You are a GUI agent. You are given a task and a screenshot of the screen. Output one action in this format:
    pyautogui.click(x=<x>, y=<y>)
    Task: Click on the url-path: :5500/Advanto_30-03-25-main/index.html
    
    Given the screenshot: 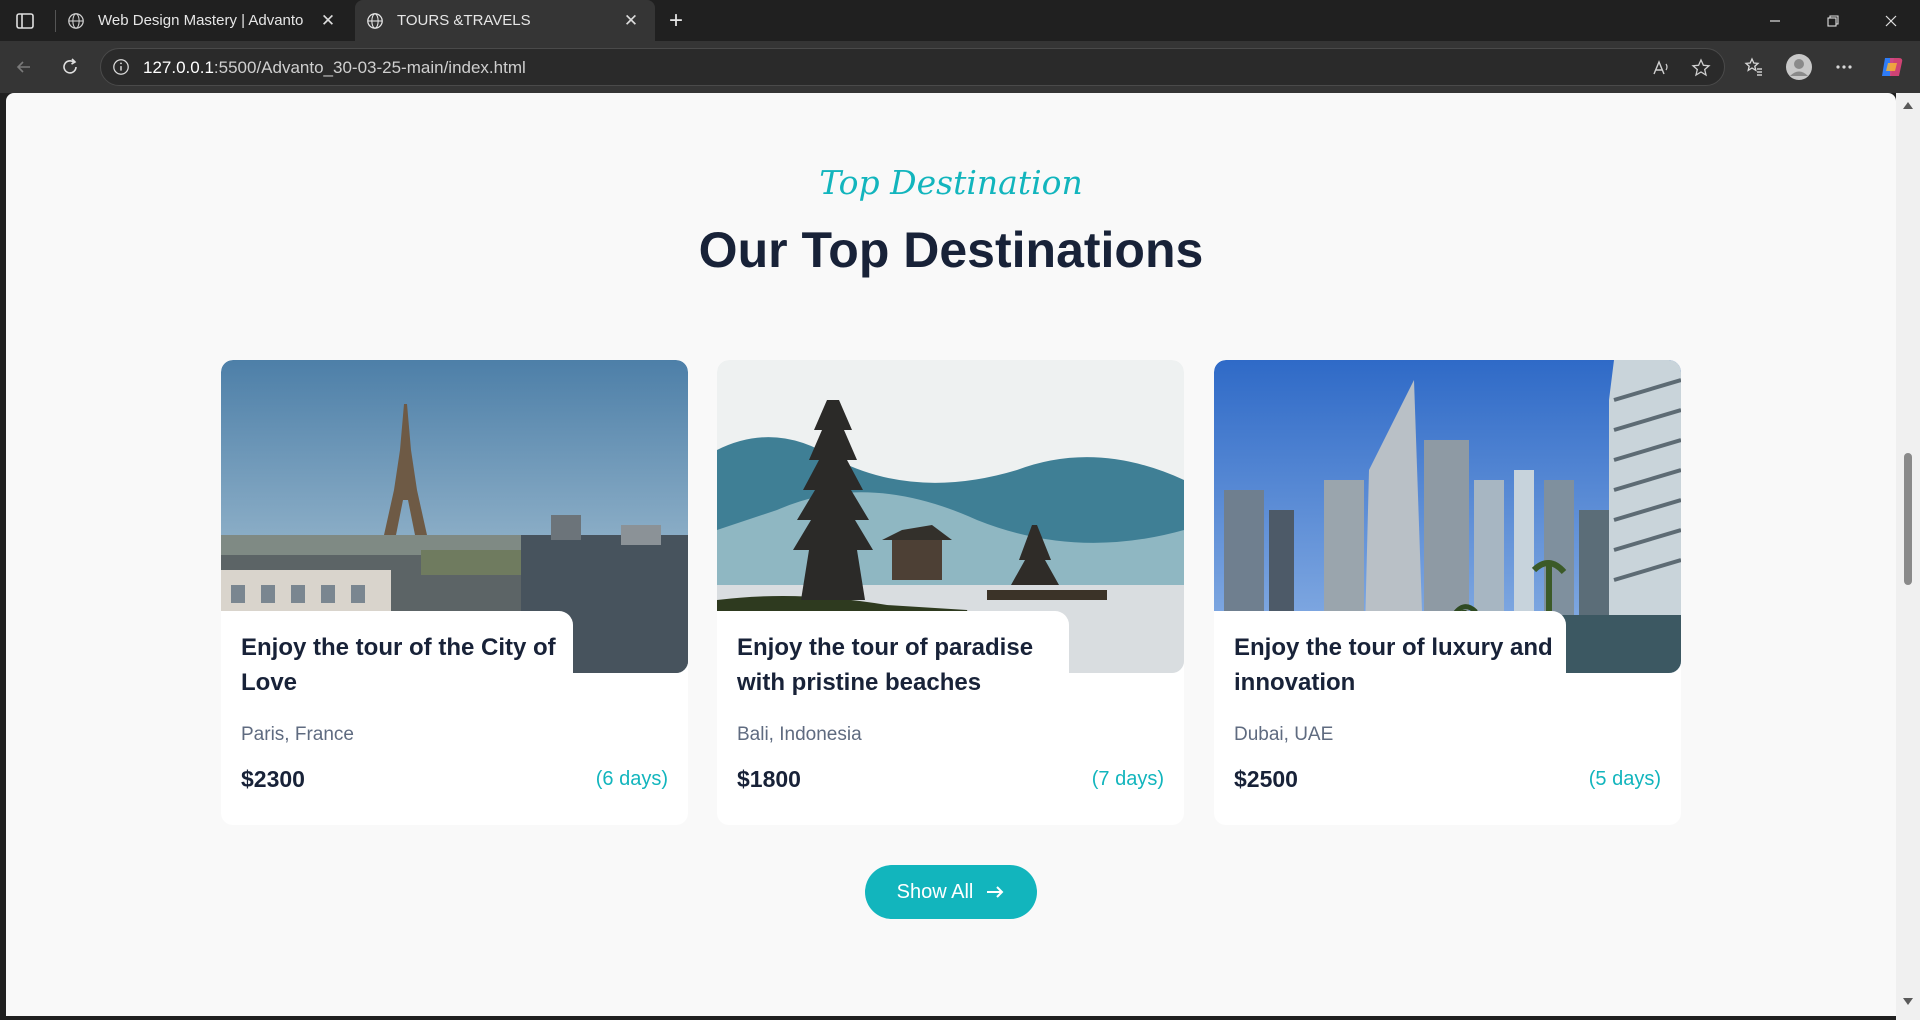 What is the action you would take?
    pyautogui.click(x=369, y=67)
    